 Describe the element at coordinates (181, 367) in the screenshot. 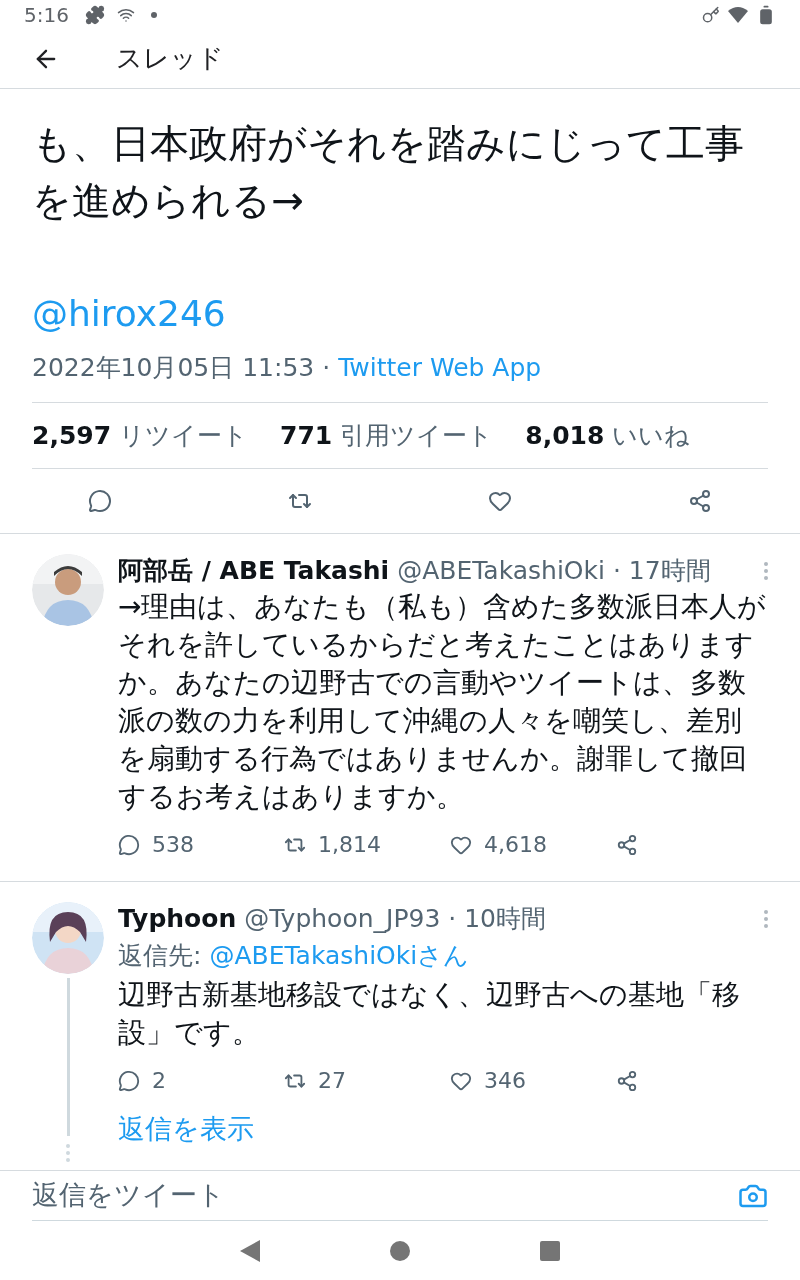

I see `tweet-date: 2022年10月05日 11:53 ·` at that location.